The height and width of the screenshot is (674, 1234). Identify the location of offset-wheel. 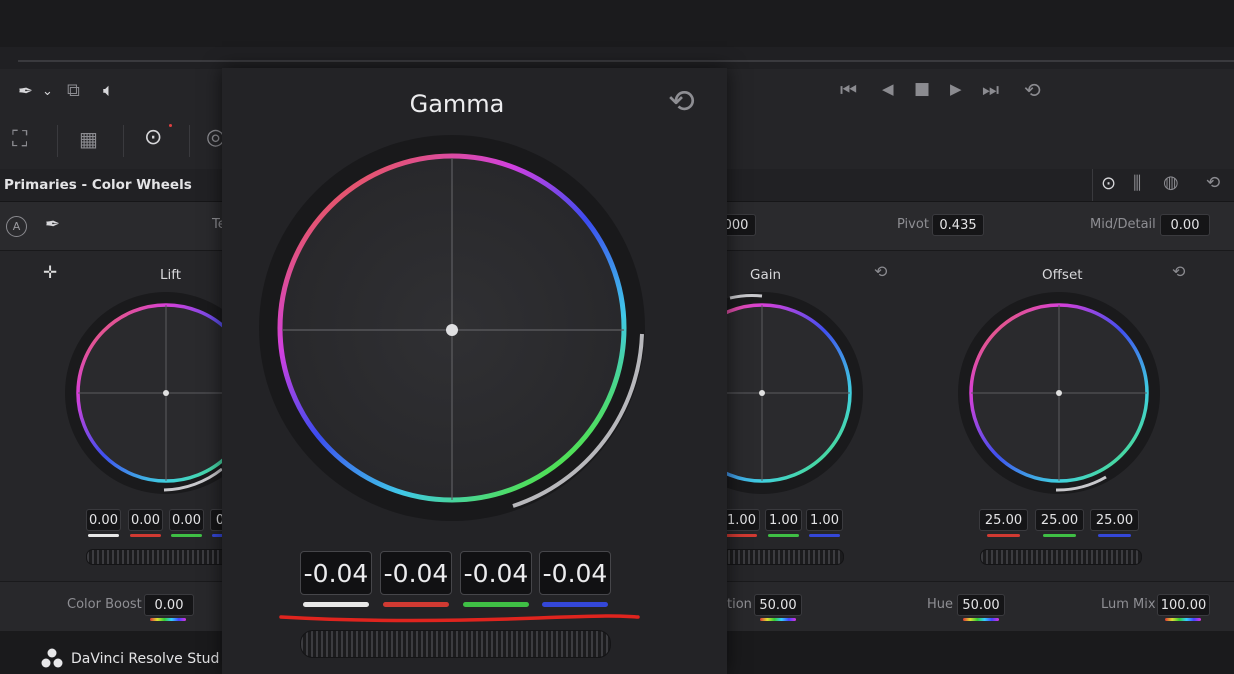
(1059, 394).